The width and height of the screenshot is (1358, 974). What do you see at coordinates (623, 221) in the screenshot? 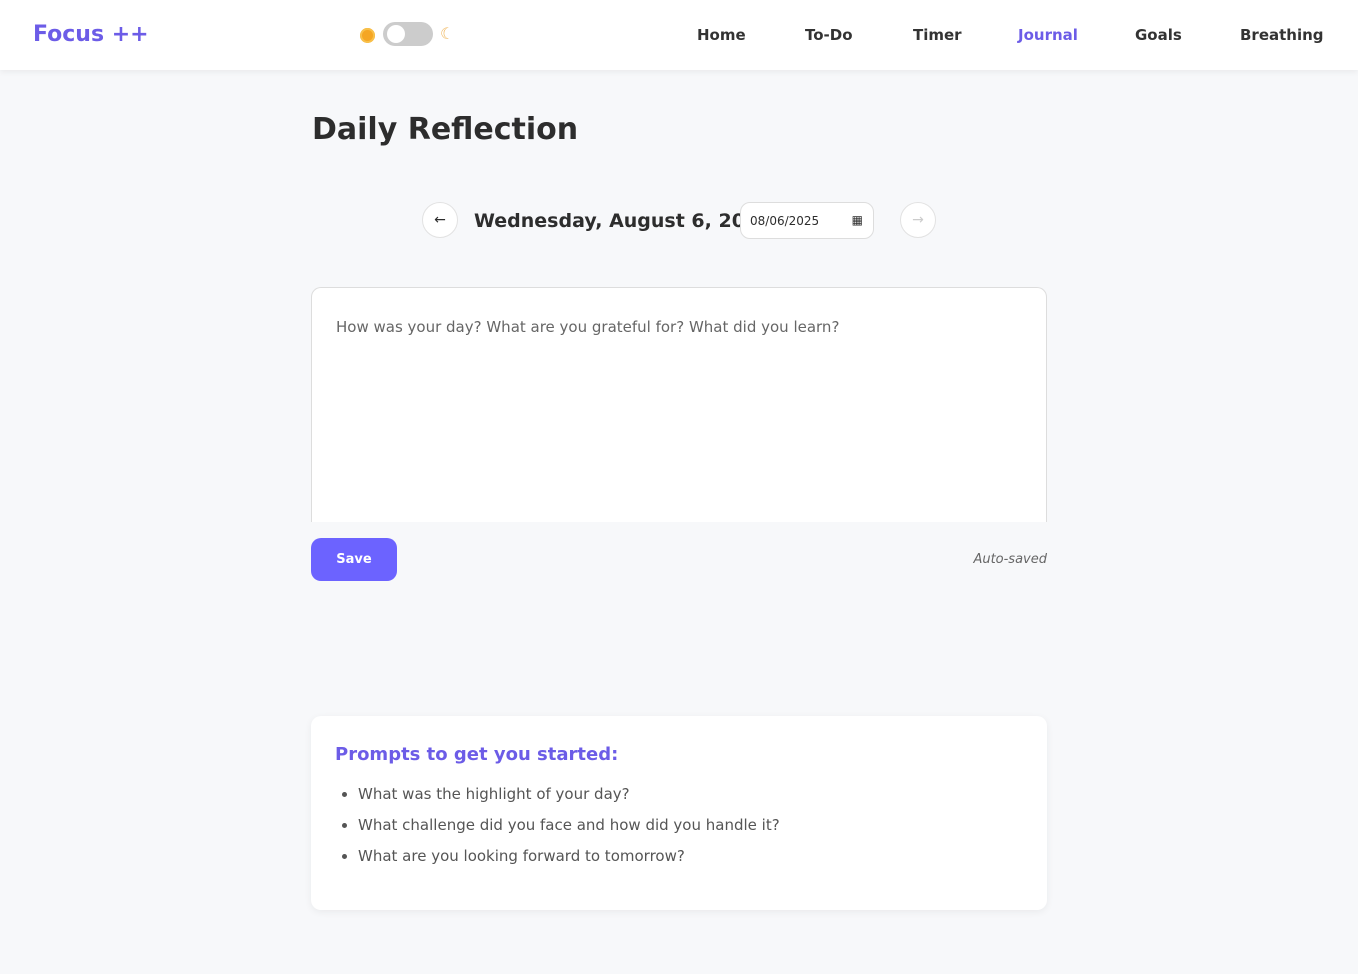
I see `date-label: Wednesday, August 6, 2025` at bounding box center [623, 221].